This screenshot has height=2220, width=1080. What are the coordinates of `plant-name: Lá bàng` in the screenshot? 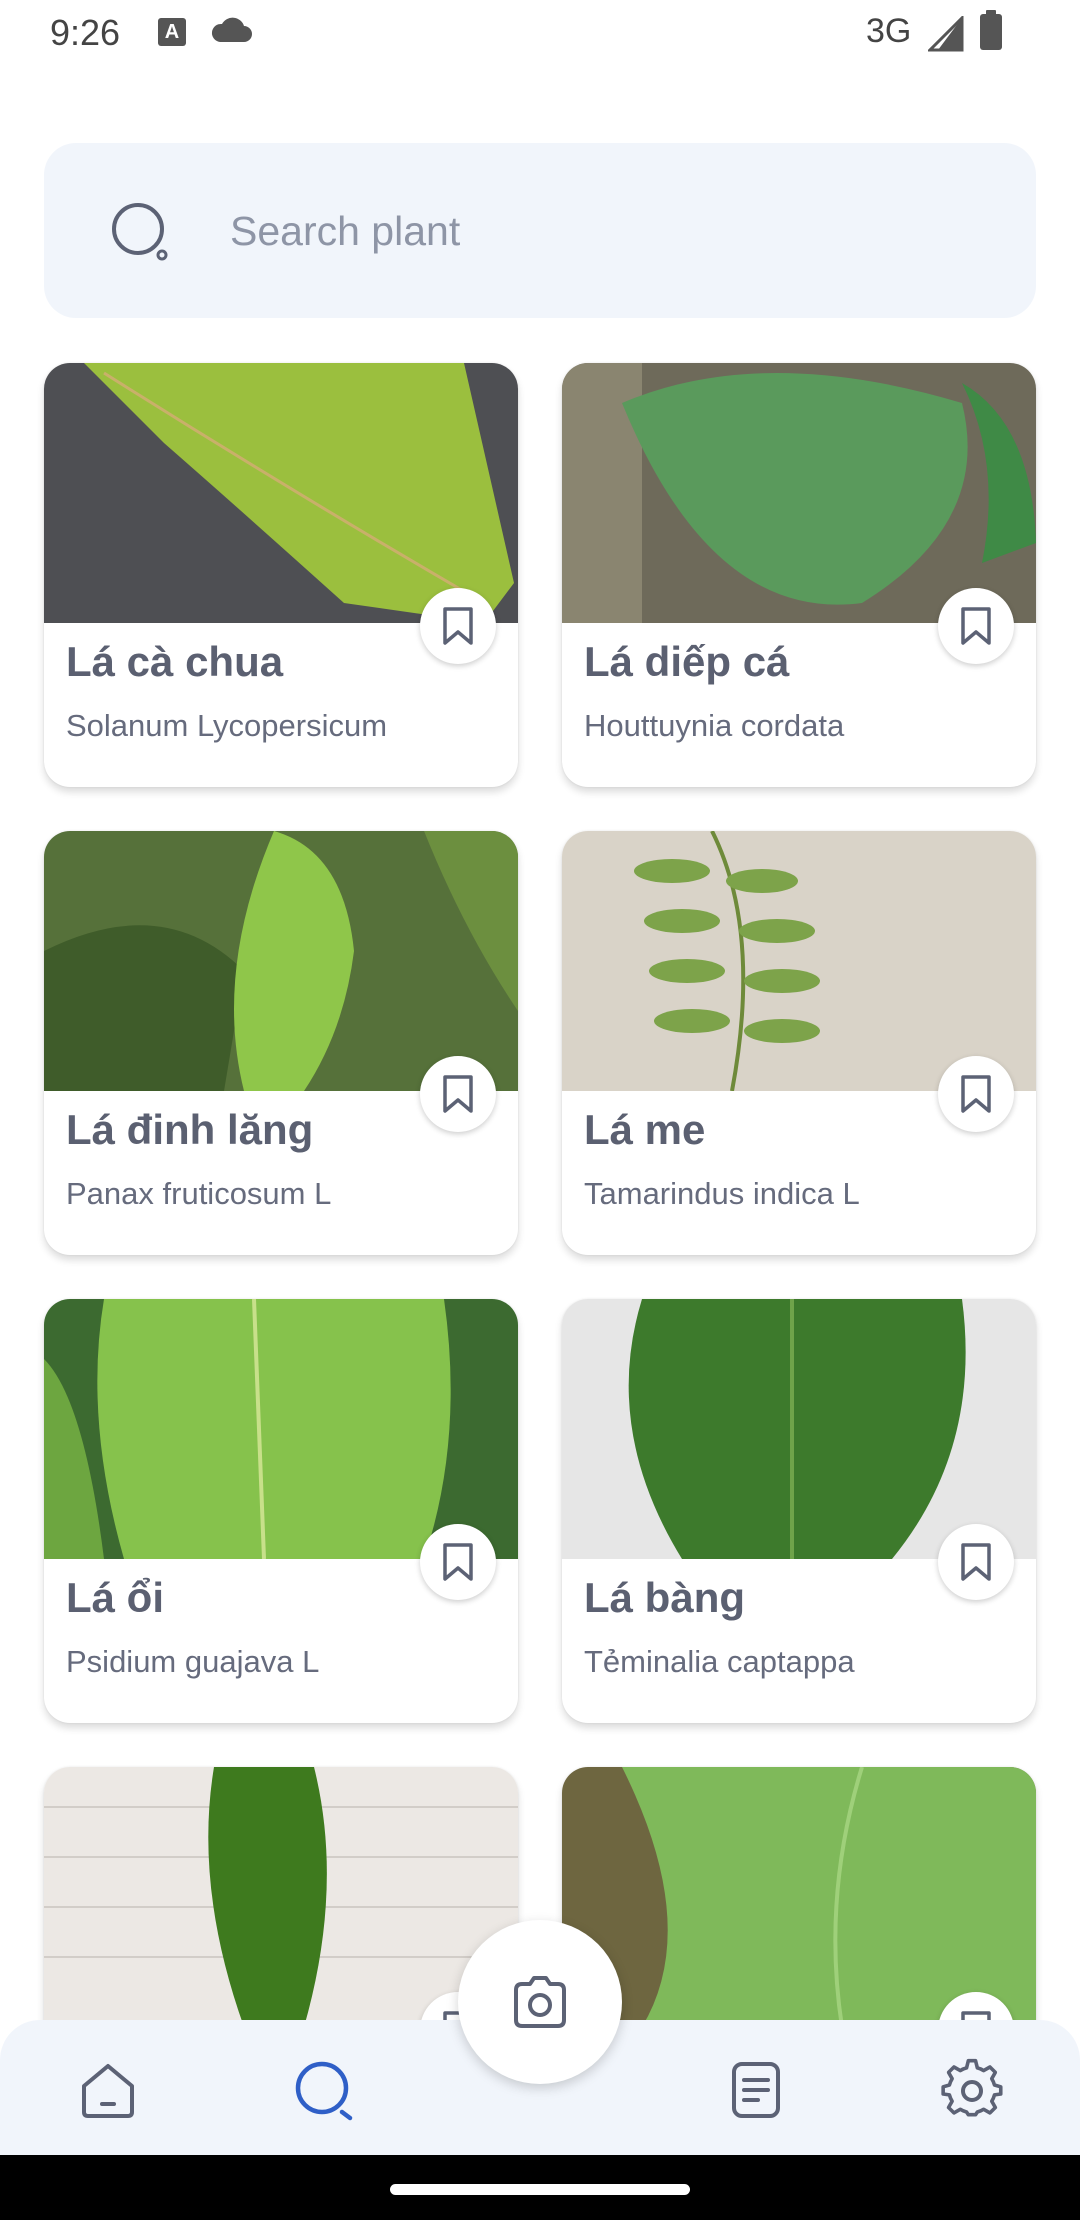 It's located at (665, 1597).